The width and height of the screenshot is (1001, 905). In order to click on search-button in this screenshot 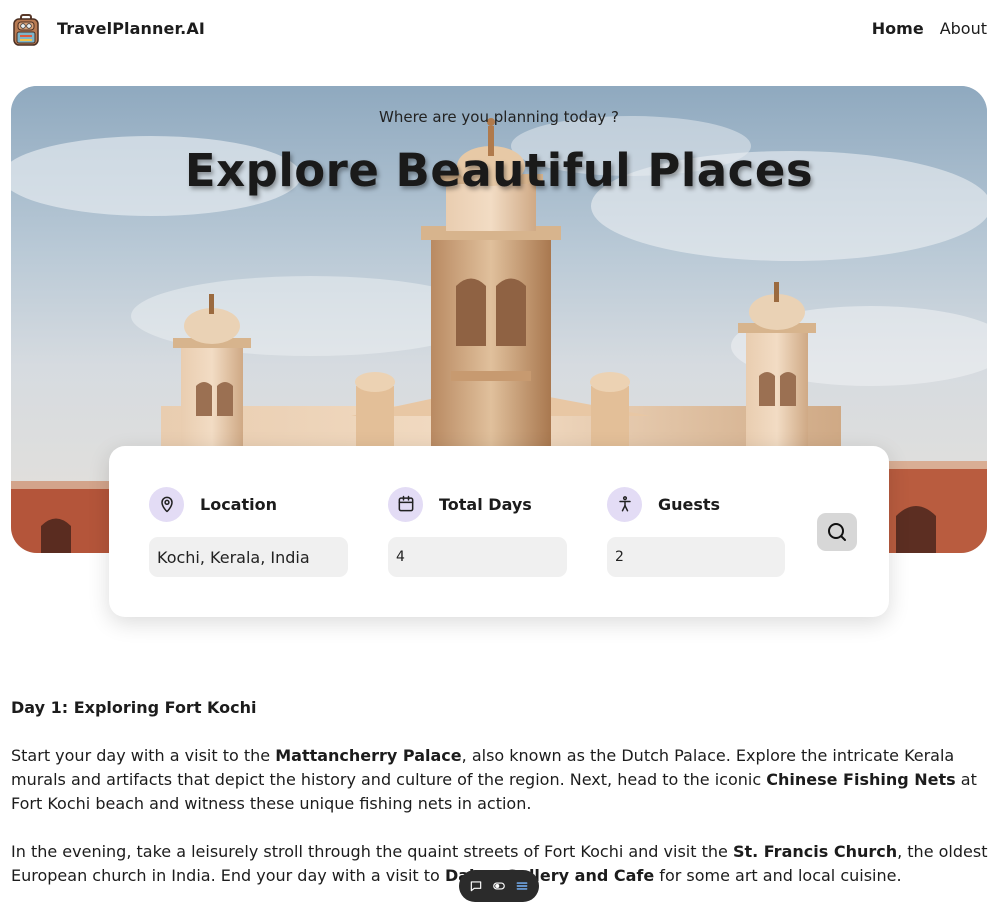, I will do `click(837, 532)`.